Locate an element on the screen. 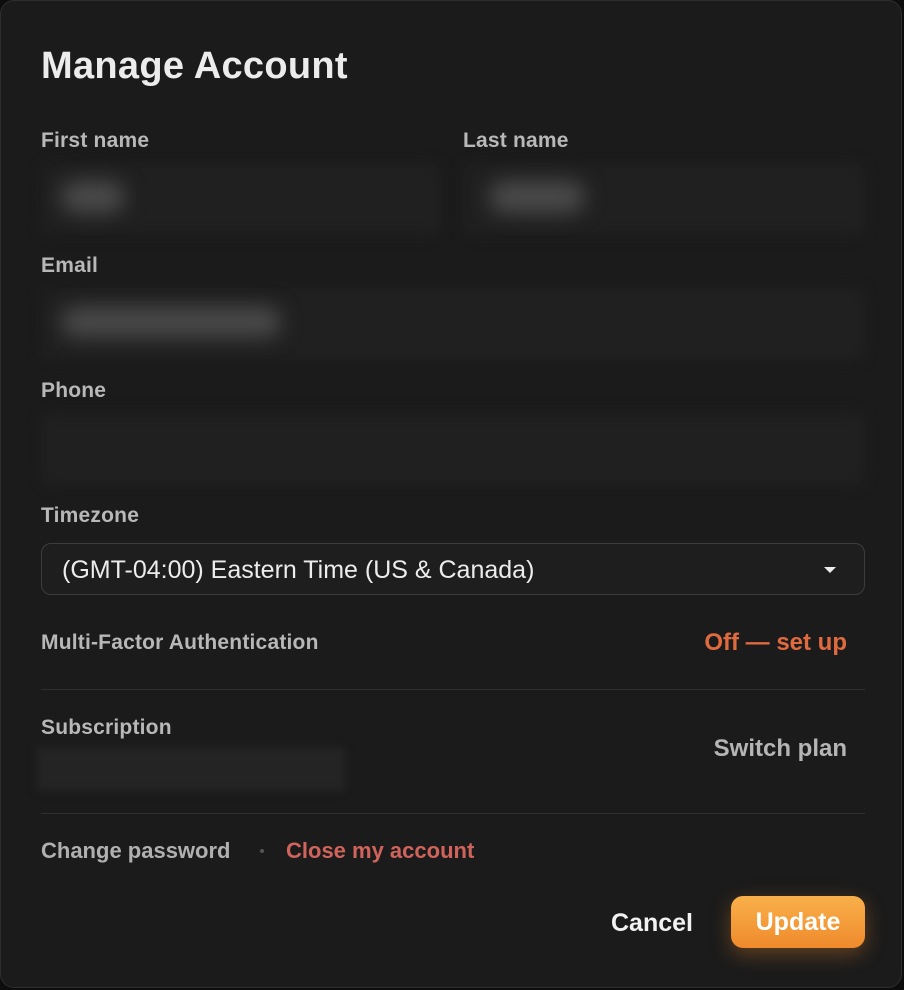  phone-label: Phone is located at coordinates (74, 390).